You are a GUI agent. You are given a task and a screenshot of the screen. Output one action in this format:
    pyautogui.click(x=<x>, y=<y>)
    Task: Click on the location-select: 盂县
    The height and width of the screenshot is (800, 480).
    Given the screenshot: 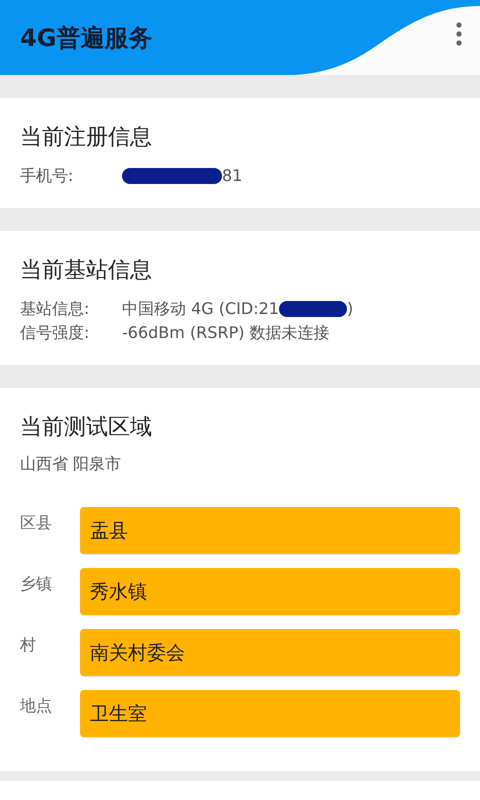 What is the action you would take?
    pyautogui.click(x=270, y=530)
    